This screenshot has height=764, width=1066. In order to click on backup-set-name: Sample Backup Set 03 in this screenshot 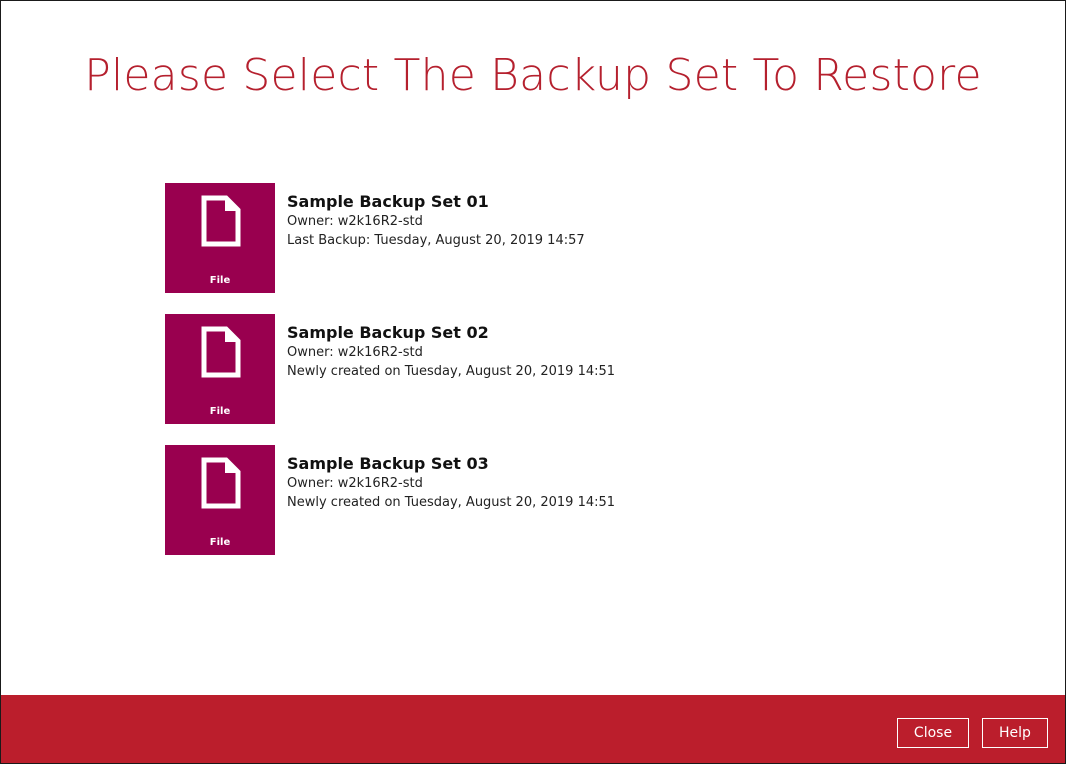, I will do `click(451, 464)`.